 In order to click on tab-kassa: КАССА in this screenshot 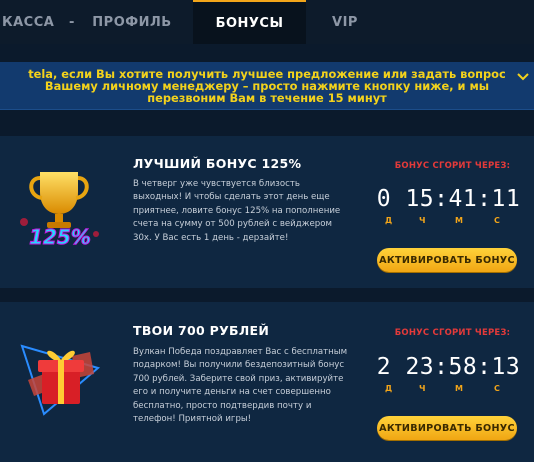, I will do `click(27, 22)`.